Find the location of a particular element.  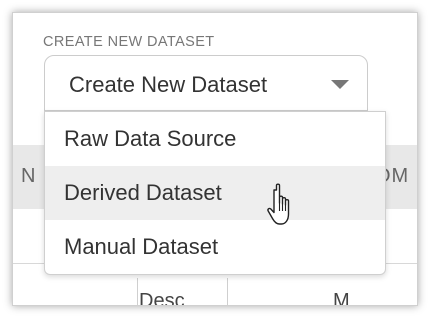

caret-down-icon is located at coordinates (340, 84).